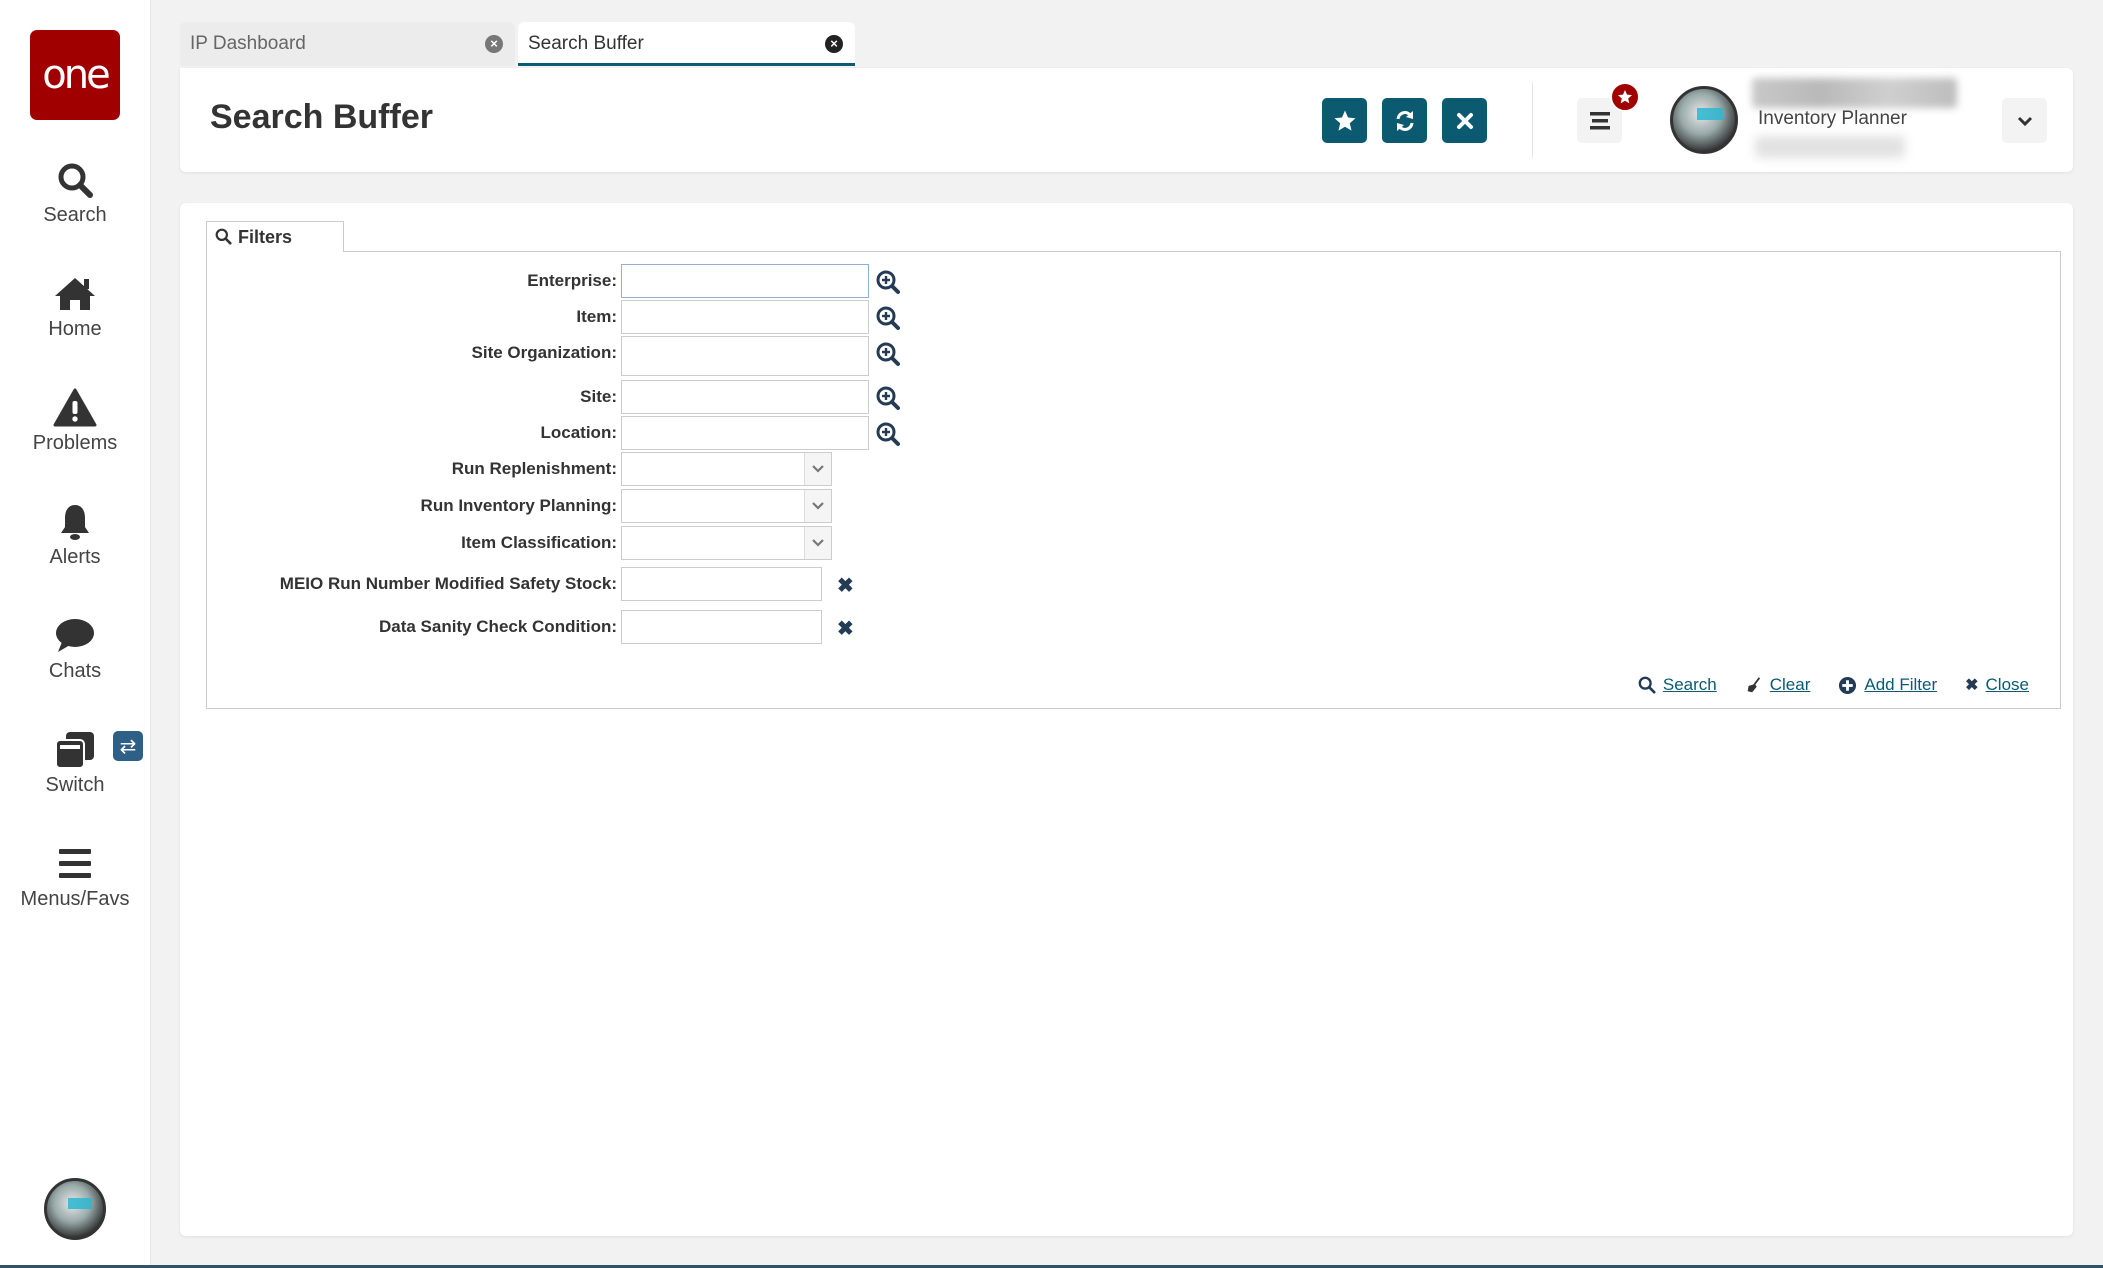  I want to click on site-input, so click(745, 397).